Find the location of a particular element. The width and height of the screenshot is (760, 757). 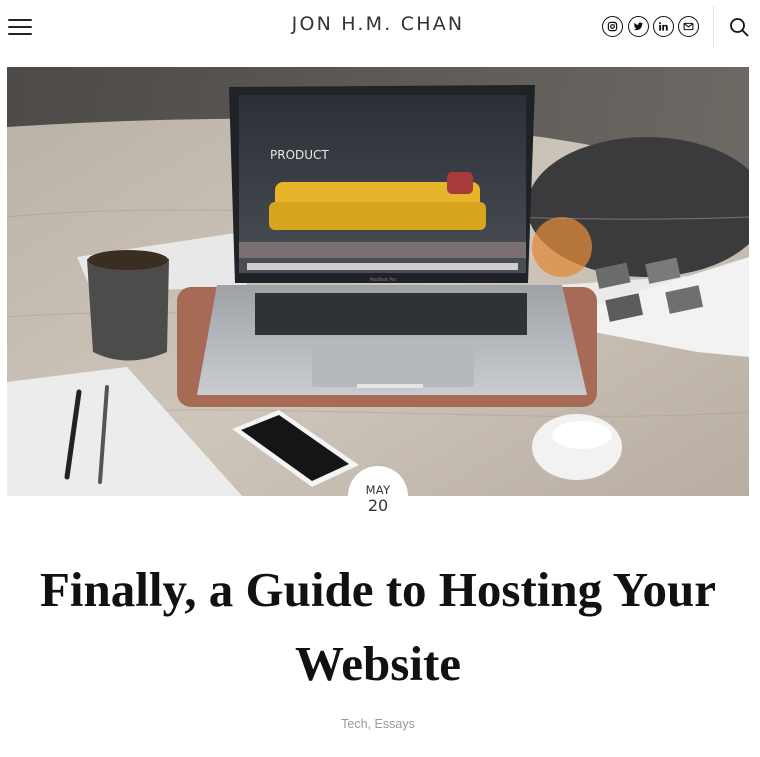

post-date-badge: MAY 20 is located at coordinates (378, 496).